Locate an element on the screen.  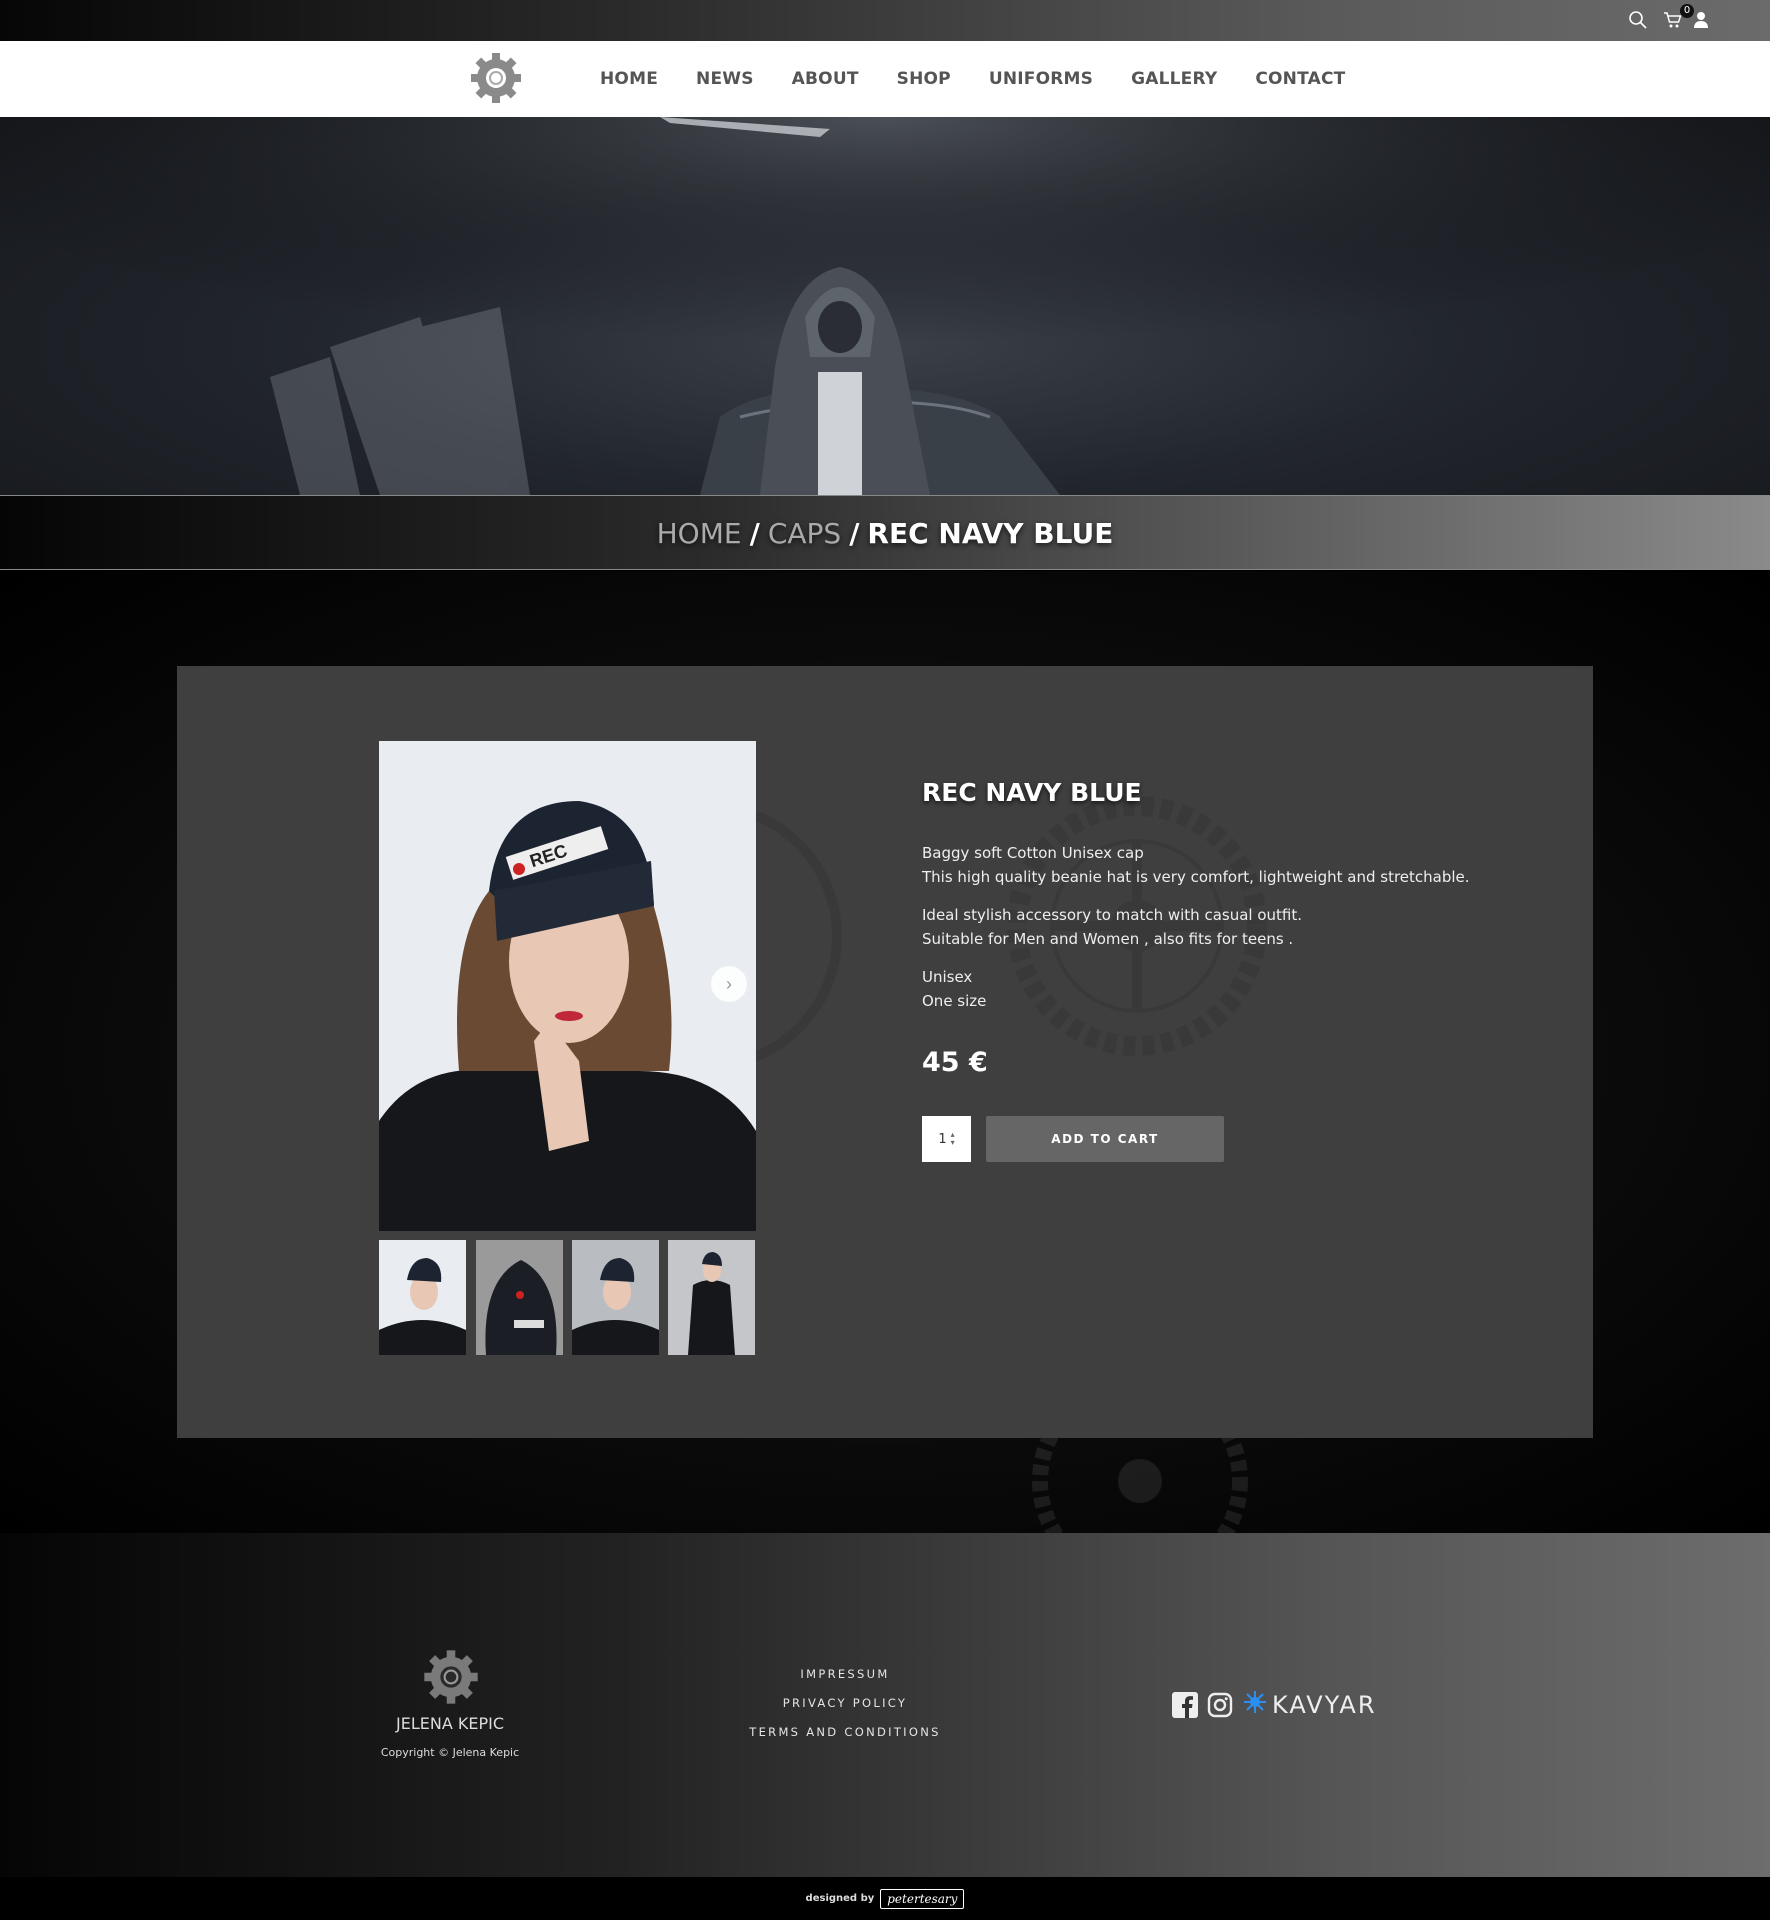
quantity-value: 1 is located at coordinates (942, 1139).